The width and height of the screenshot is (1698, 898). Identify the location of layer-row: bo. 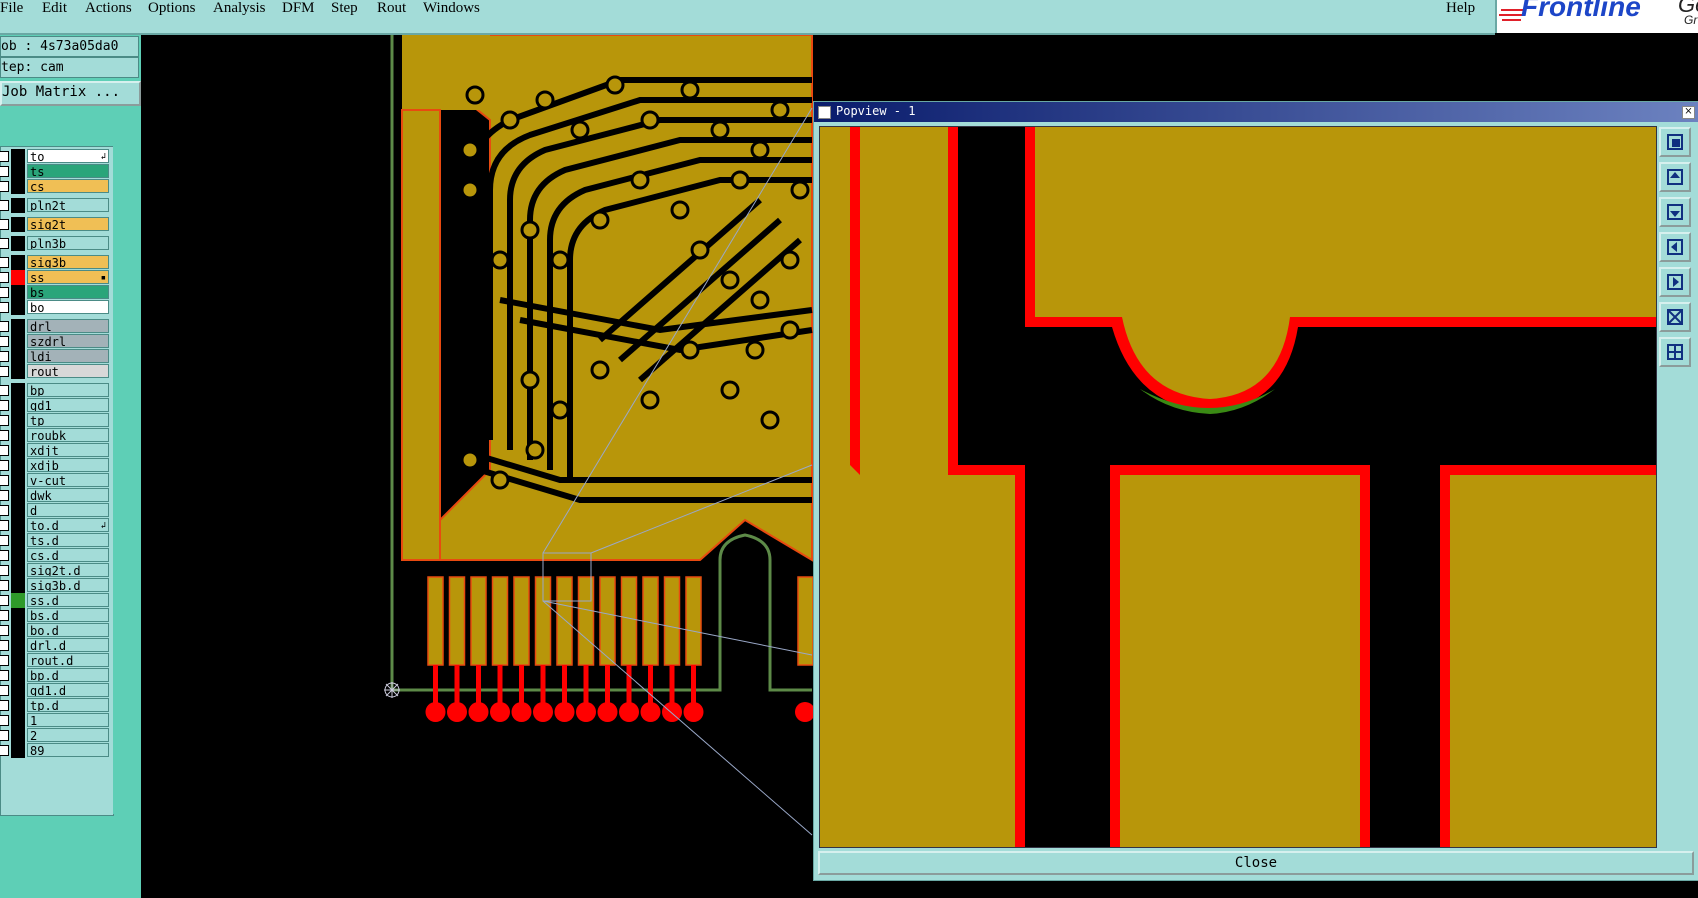
(55, 307).